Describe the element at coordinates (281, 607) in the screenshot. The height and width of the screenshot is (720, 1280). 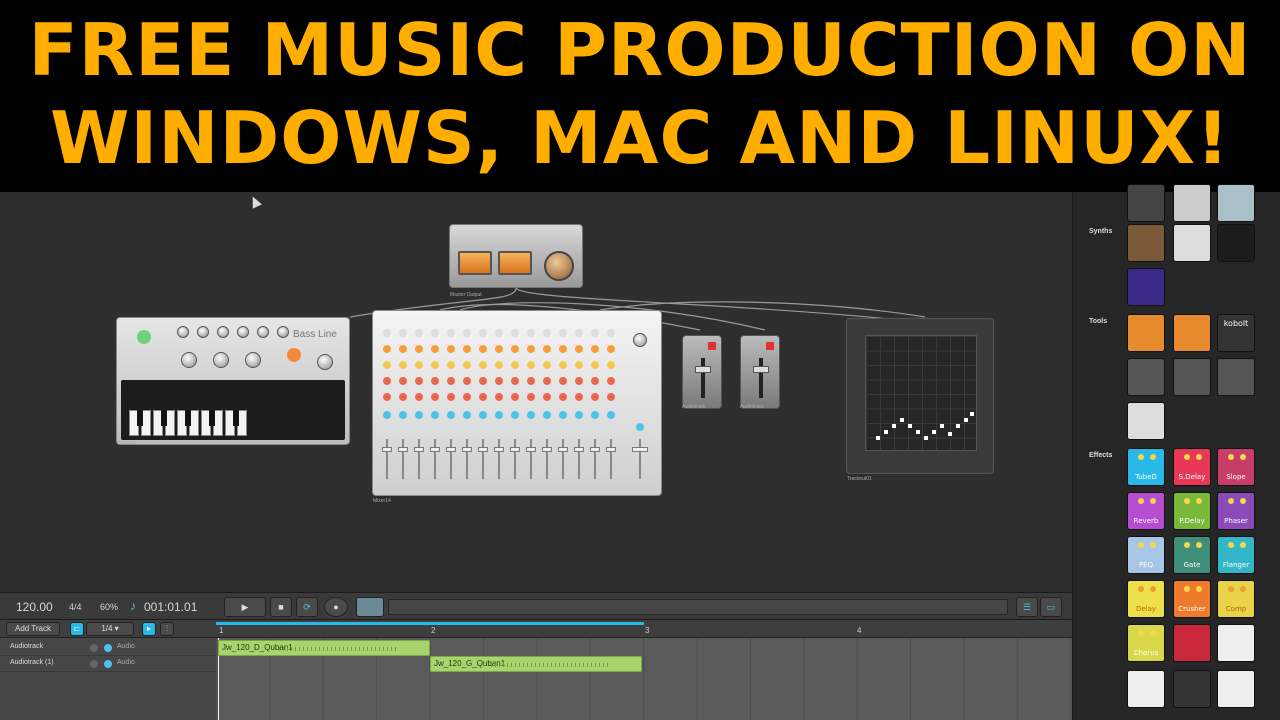
I see `stop-button: ■` at that location.